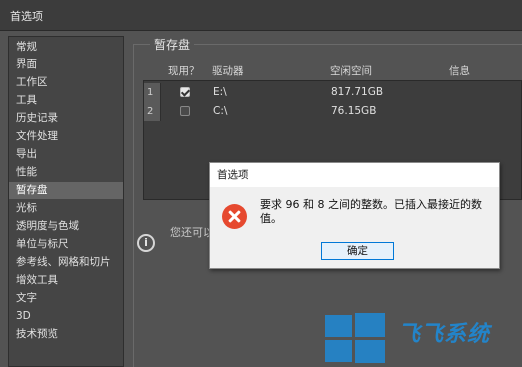 This screenshot has height=367, width=522. Describe the element at coordinates (172, 44) in the screenshot. I see `section-title: 暂存盘` at that location.